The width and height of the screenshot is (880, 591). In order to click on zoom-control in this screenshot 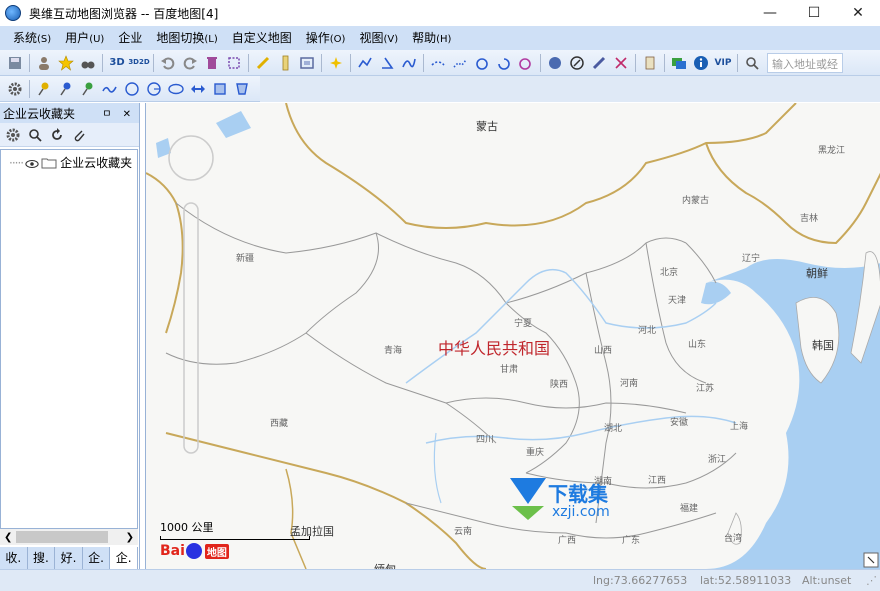, I will do `click(191, 294)`.